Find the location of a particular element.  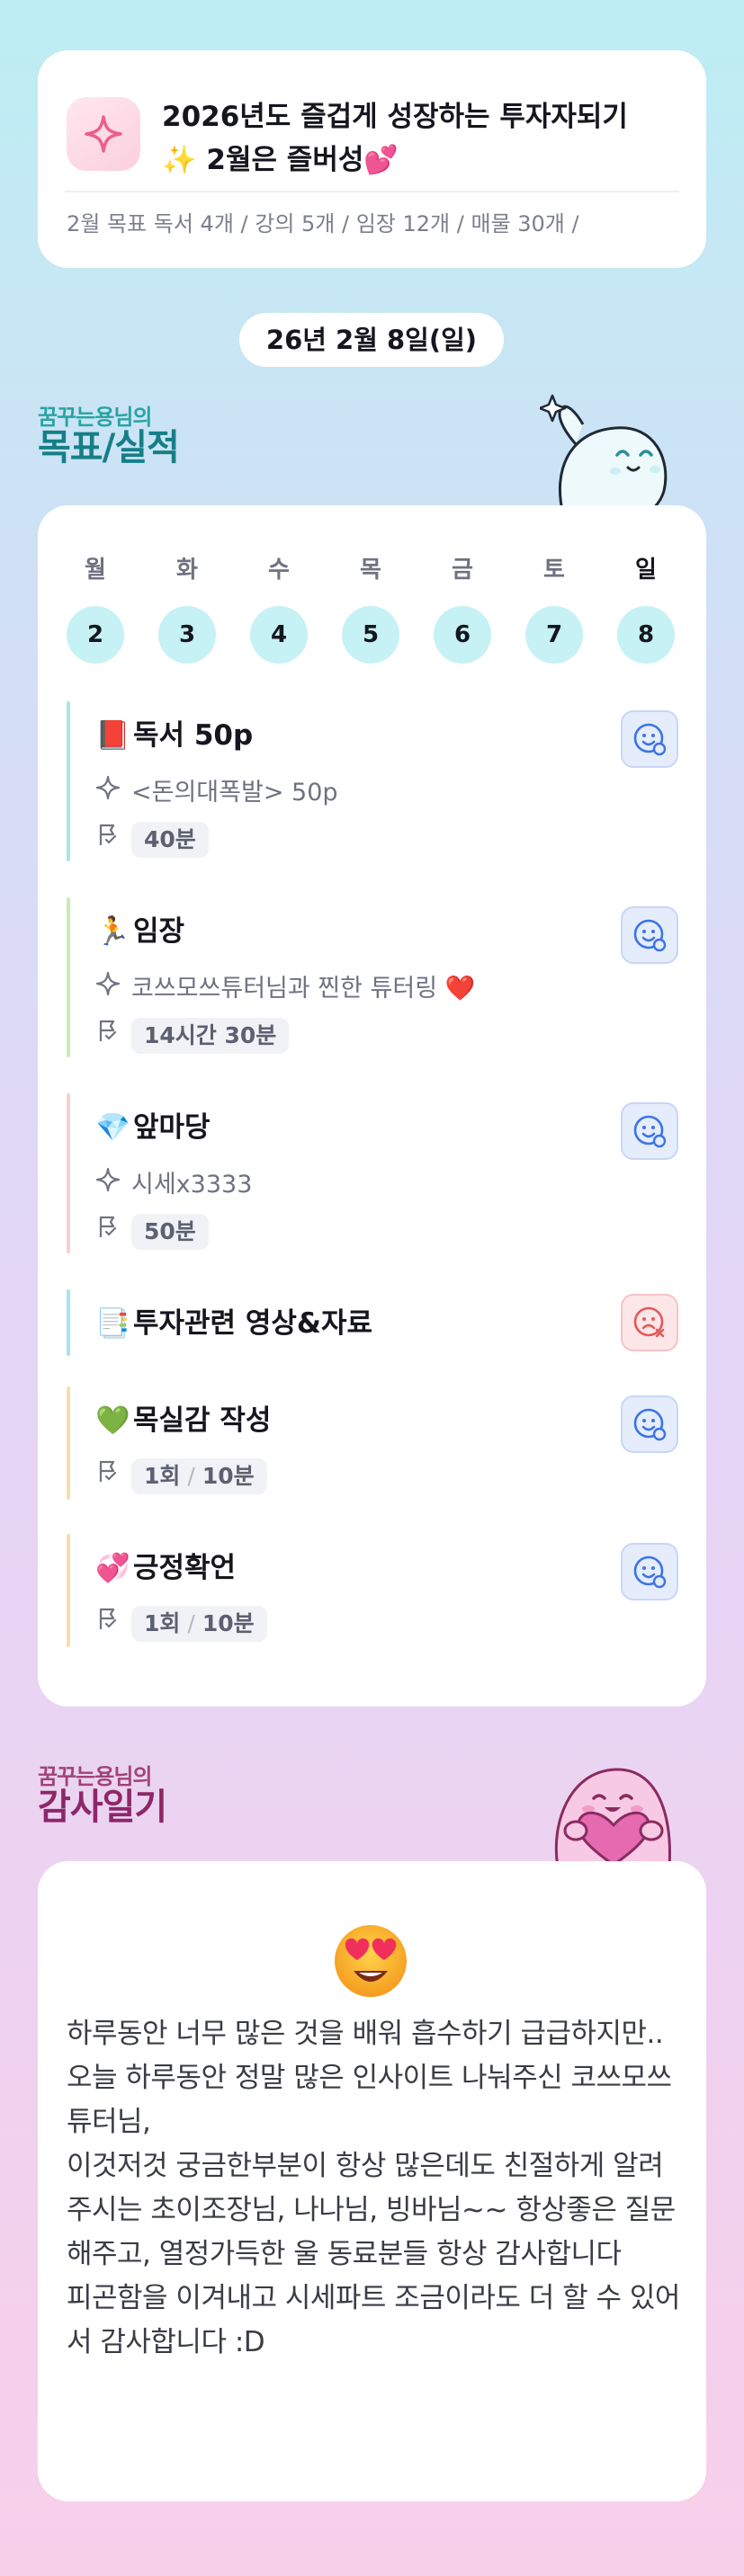

day-label: 금 is located at coordinates (462, 571).